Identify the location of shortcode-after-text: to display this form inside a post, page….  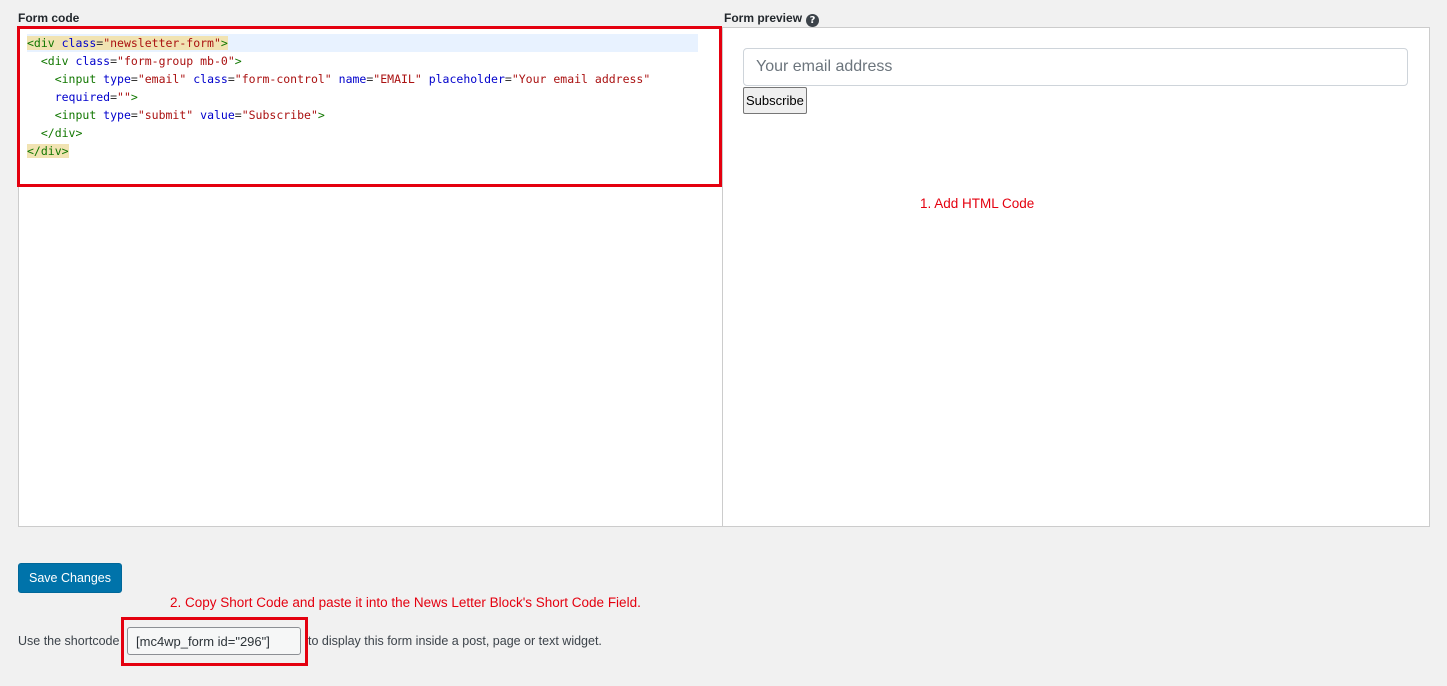
(455, 641).